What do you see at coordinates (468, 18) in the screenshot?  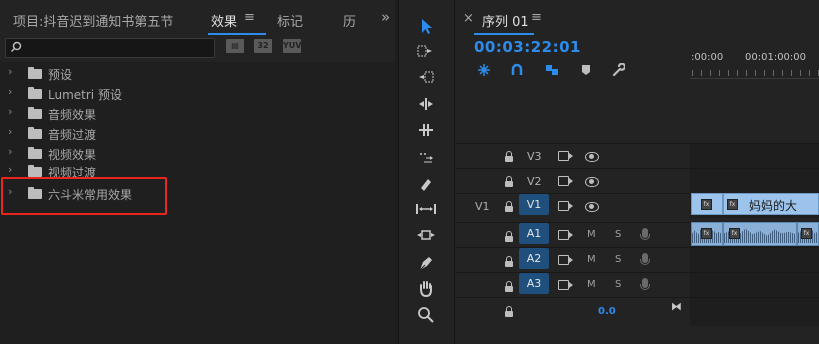 I see `close-sequence-icon: ×` at bounding box center [468, 18].